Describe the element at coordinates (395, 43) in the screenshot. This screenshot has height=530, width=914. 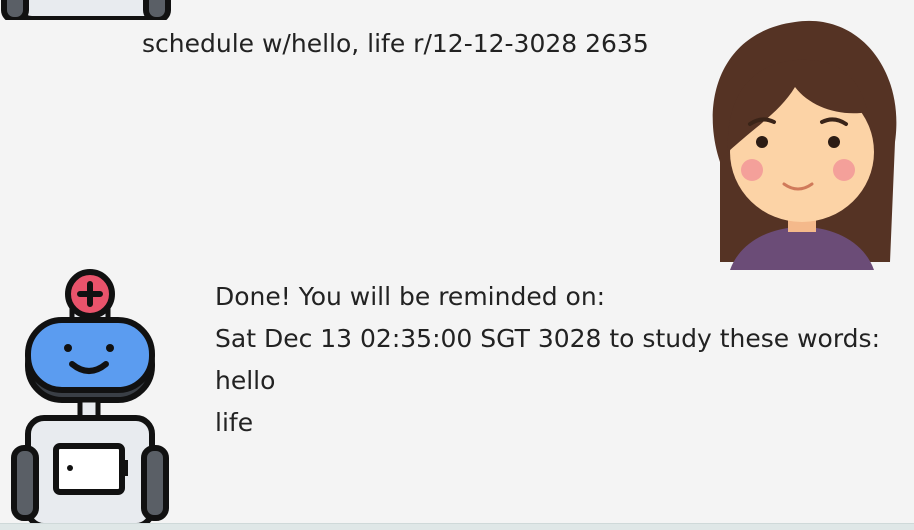
I see `user-message: schedule w/hello, life r/12-12-3028 2635` at that location.